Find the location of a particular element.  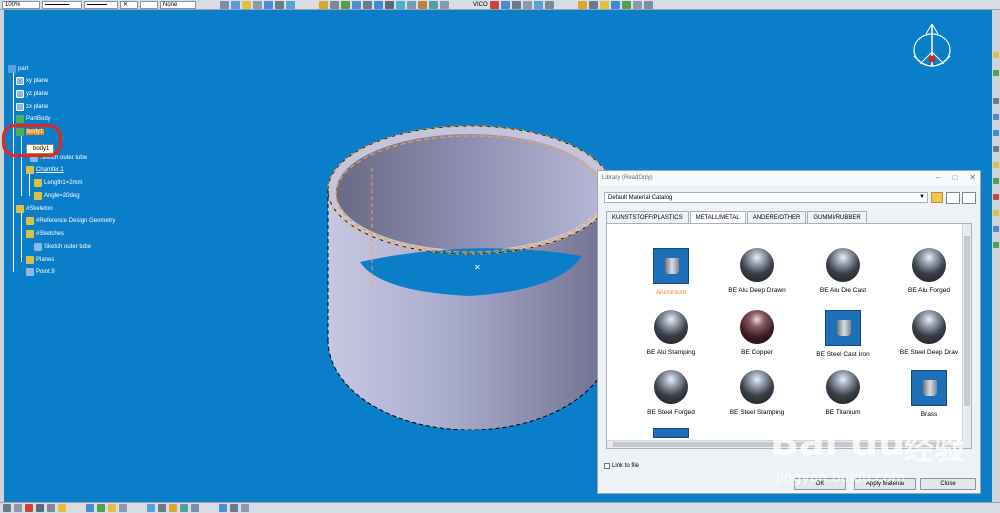

maximize-icon: □ is located at coordinates (954, 177).